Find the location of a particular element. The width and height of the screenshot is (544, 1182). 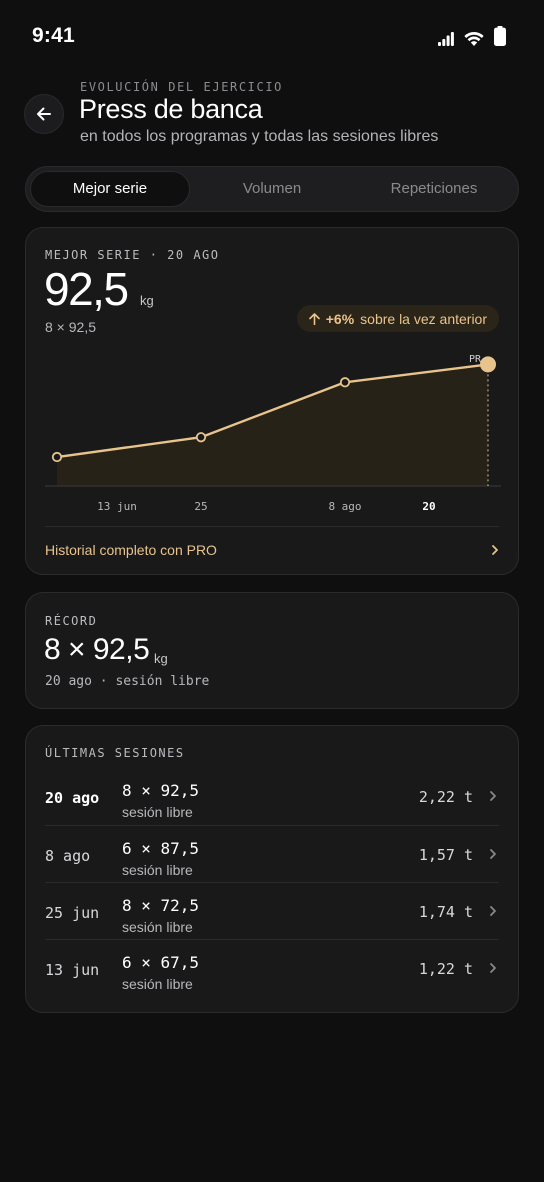

record-card: RÉCORD 8 × 92,5 kg 20 ago · sesión libre is located at coordinates (272, 650).